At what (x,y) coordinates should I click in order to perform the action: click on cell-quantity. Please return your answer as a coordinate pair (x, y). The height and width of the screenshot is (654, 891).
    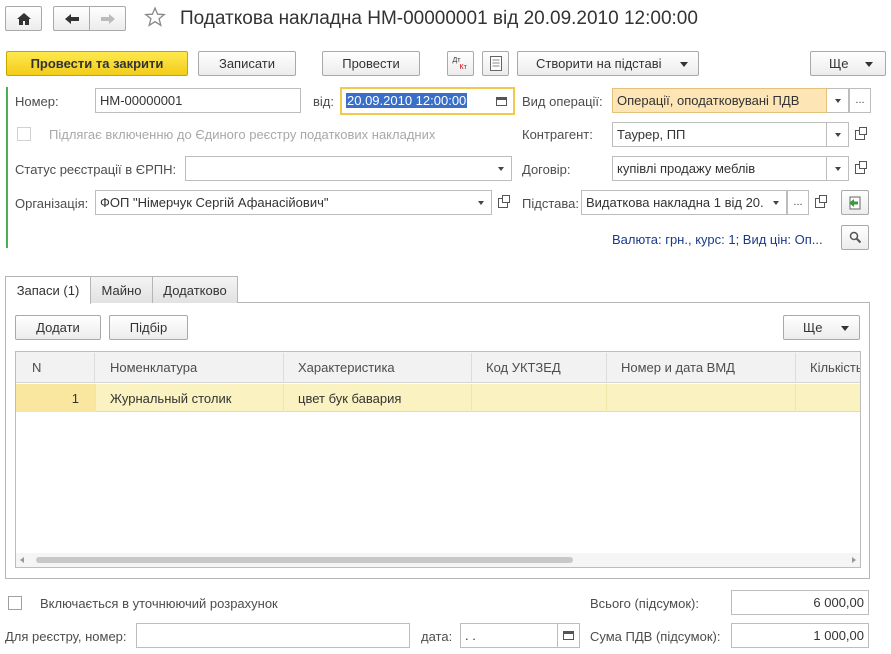
    Looking at the image, I should click on (828, 398).